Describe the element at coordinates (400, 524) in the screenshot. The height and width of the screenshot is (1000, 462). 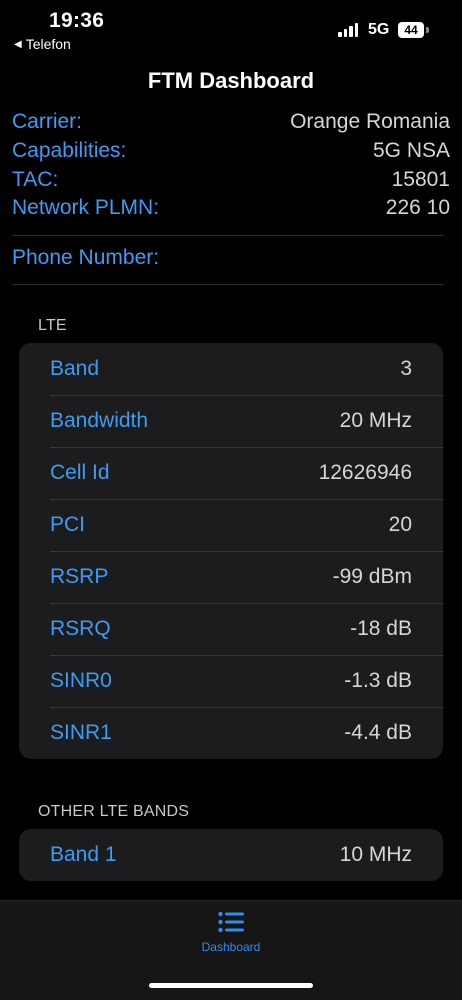
I see `row-value: 20` at that location.